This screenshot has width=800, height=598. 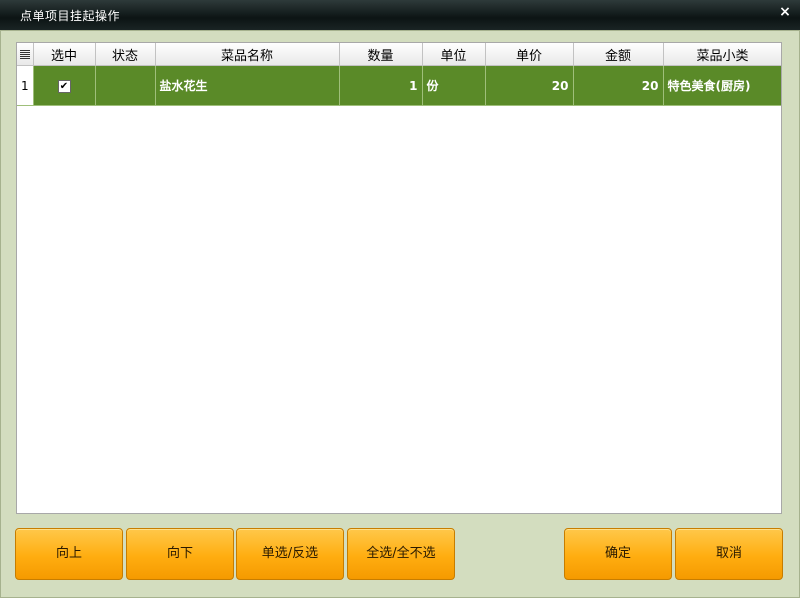 What do you see at coordinates (290, 554) in the screenshot?
I see `toggle-select-button: 单选/反选` at bounding box center [290, 554].